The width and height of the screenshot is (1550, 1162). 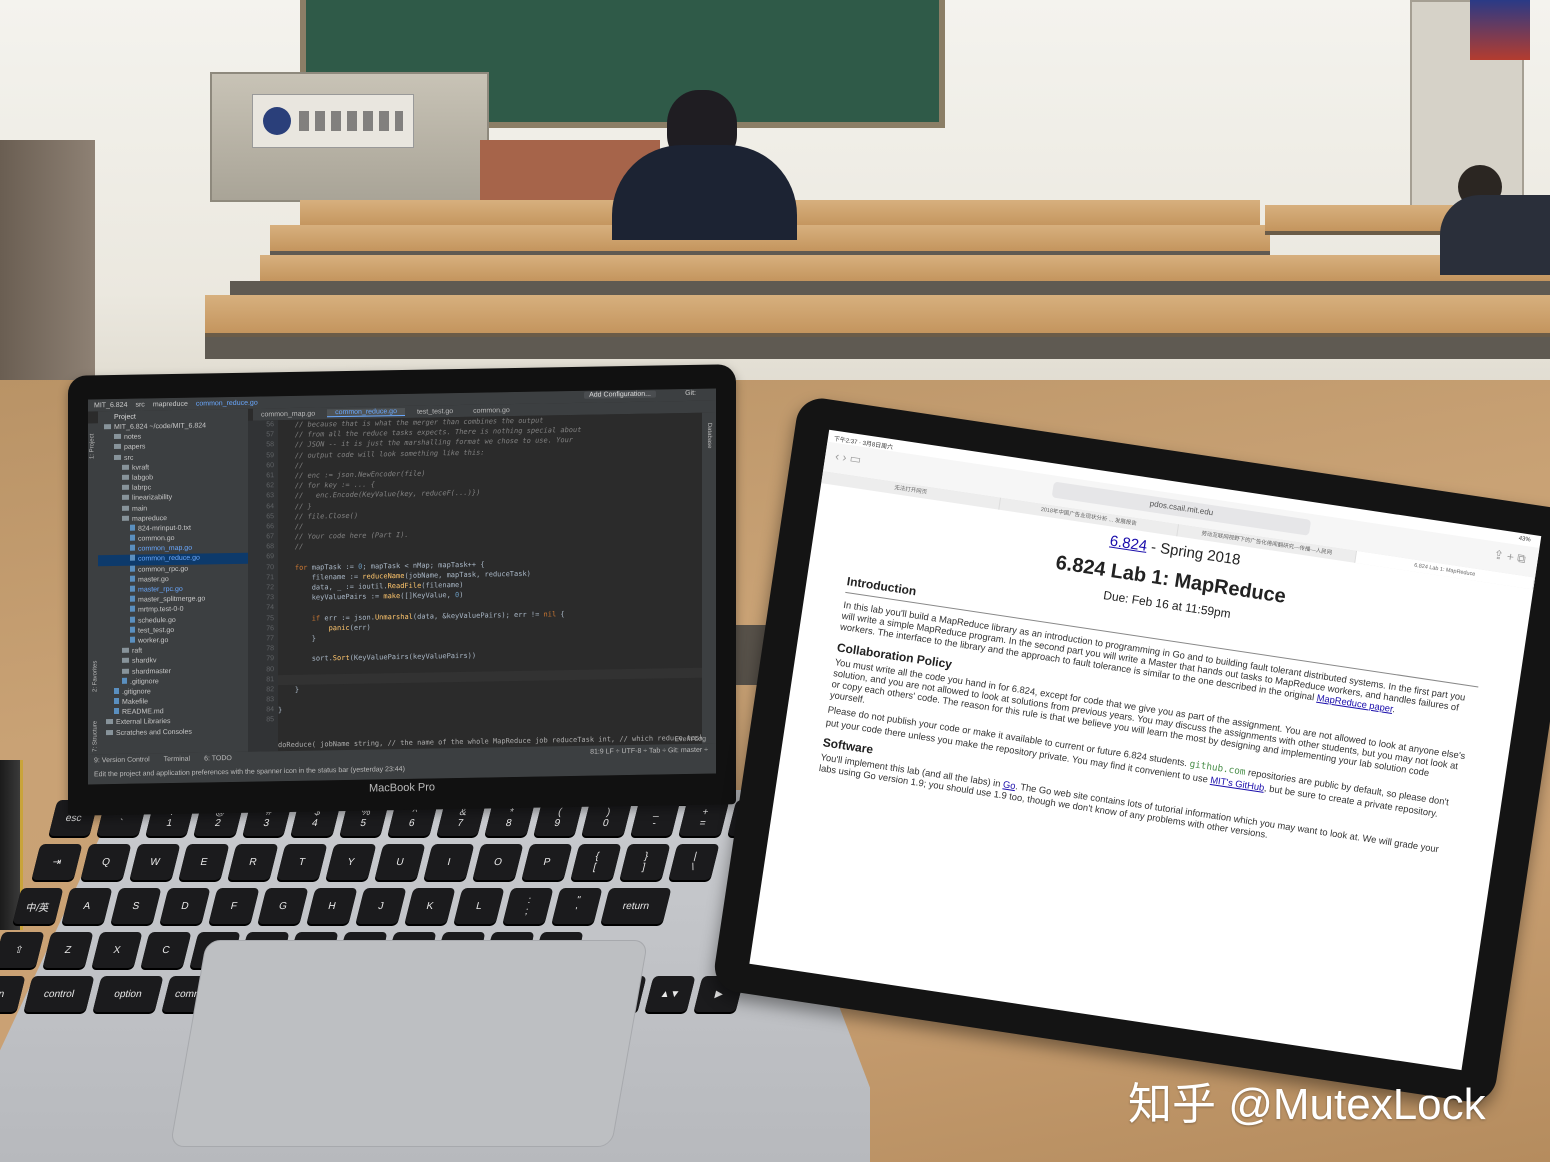 I want to click on event-log-button: Event Log, so click(x=690, y=740).